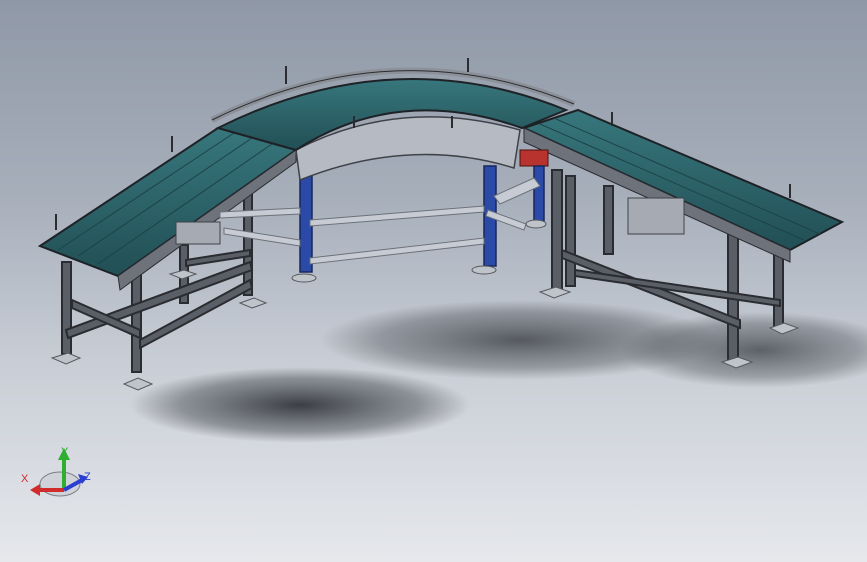 Image resolution: width=867 pixels, height=562 pixels. I want to click on triad-x-label: X, so click(25, 479).